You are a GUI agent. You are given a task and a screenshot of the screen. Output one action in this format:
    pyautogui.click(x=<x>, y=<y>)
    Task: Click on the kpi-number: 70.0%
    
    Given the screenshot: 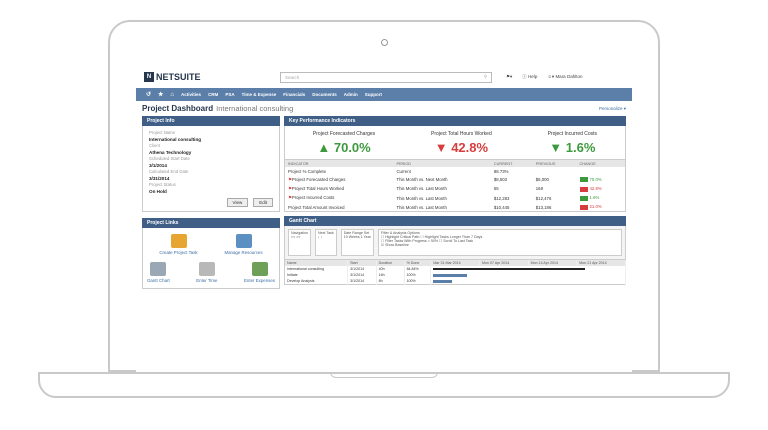 What is the action you would take?
    pyautogui.click(x=352, y=147)
    